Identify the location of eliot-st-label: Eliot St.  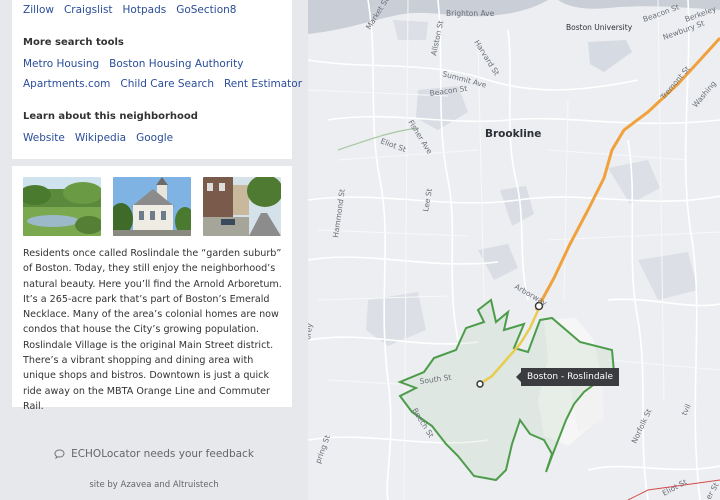
(393, 145).